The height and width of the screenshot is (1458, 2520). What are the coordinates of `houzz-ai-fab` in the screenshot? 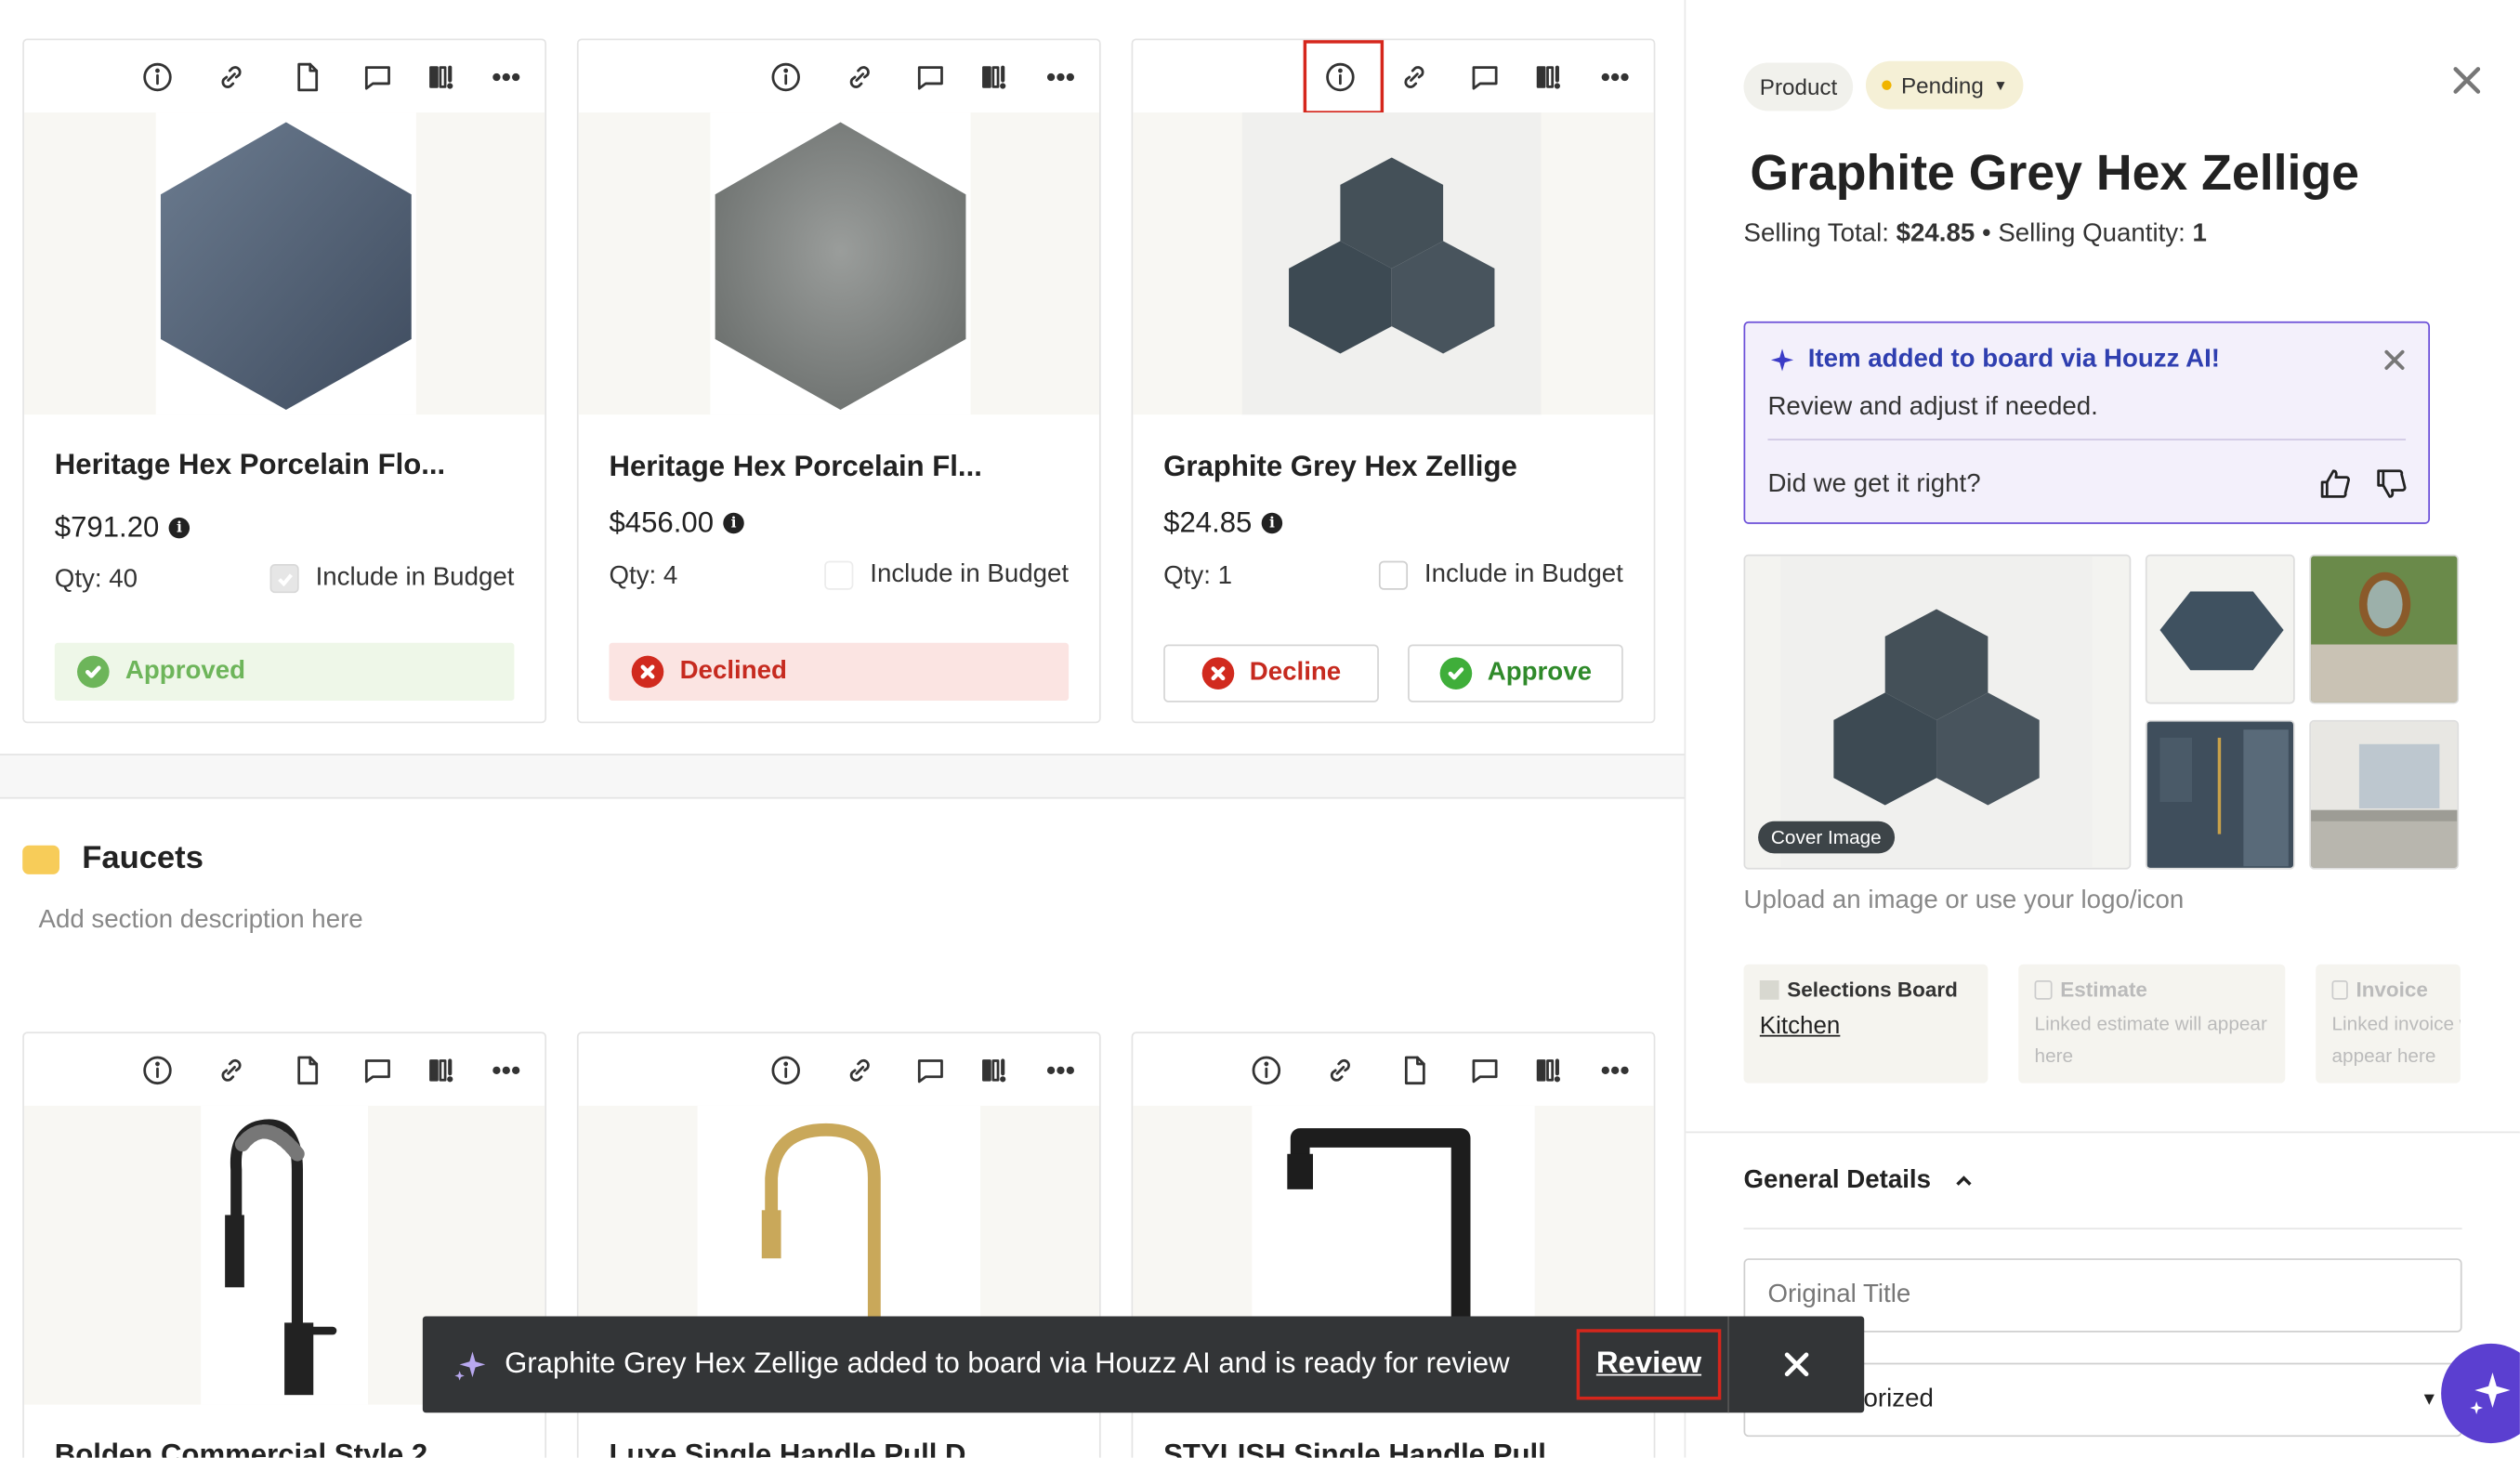 It's located at (2480, 1393).